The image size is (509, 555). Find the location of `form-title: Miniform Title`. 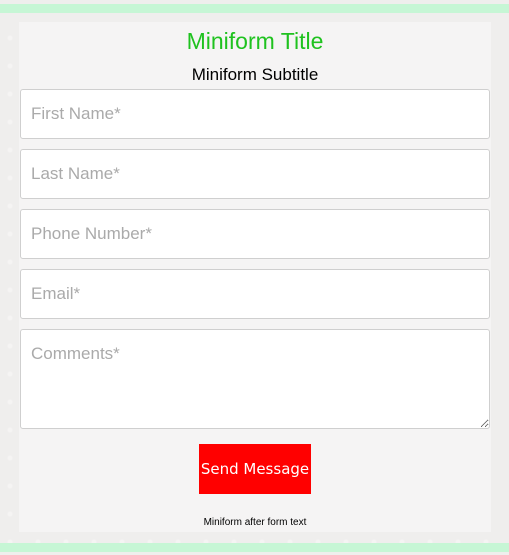

form-title: Miniform Title is located at coordinates (255, 41).